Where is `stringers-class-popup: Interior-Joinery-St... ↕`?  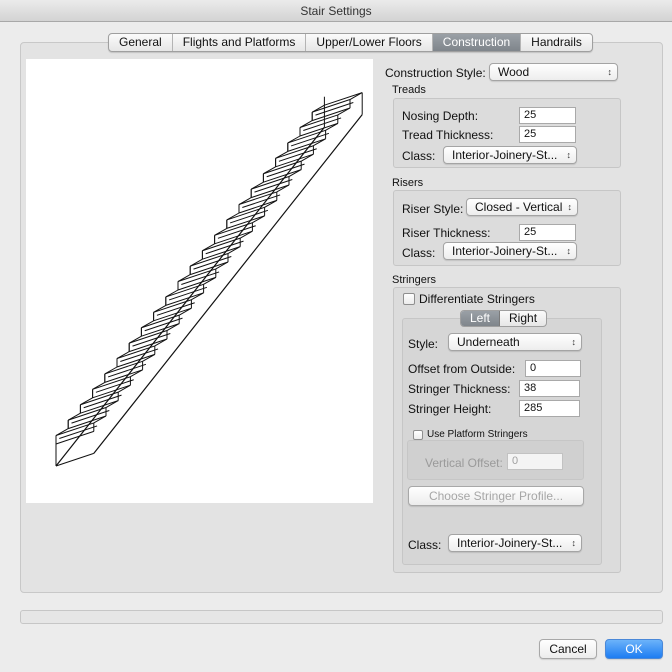
stringers-class-popup: Interior-Joinery-St... ↕ is located at coordinates (515, 543).